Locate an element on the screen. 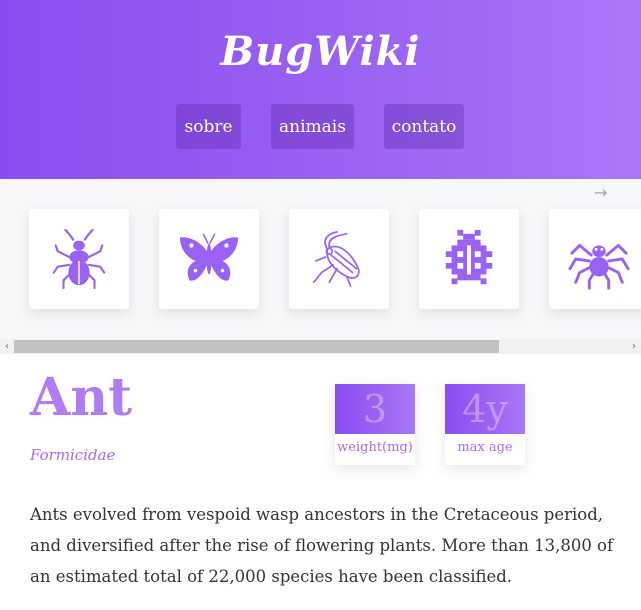 This screenshot has width=641, height=610. site-logo: BugWiki is located at coordinates (320, 51).